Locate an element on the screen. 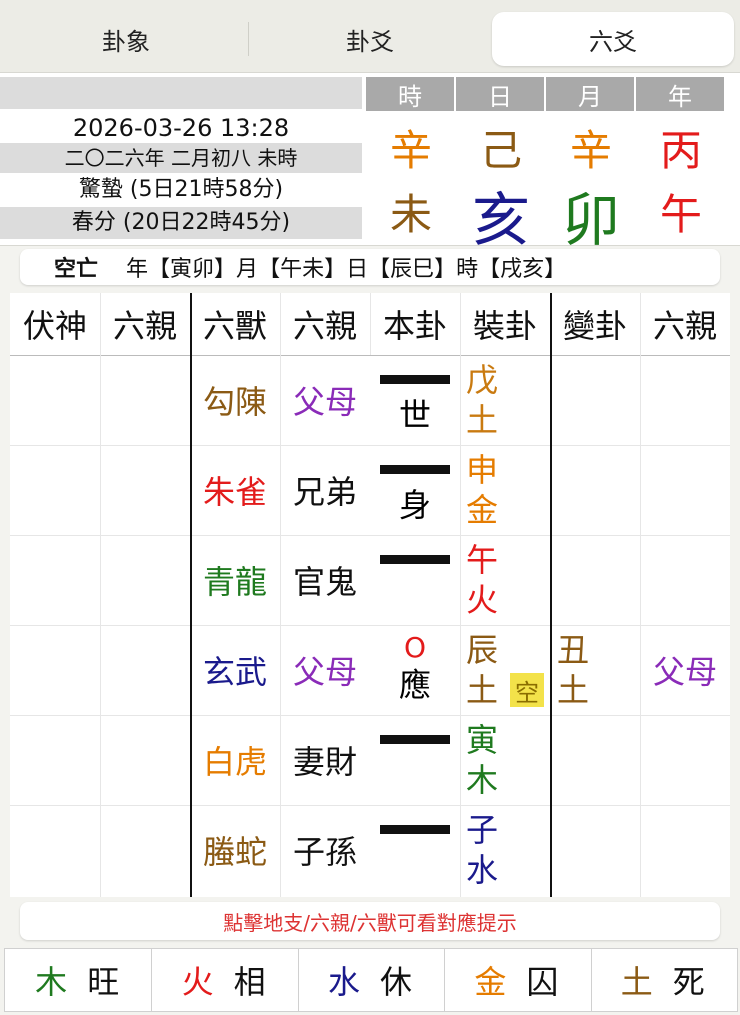 This screenshot has width=740, height=1015. change-relative-cell: 父母 is located at coordinates (685, 670).